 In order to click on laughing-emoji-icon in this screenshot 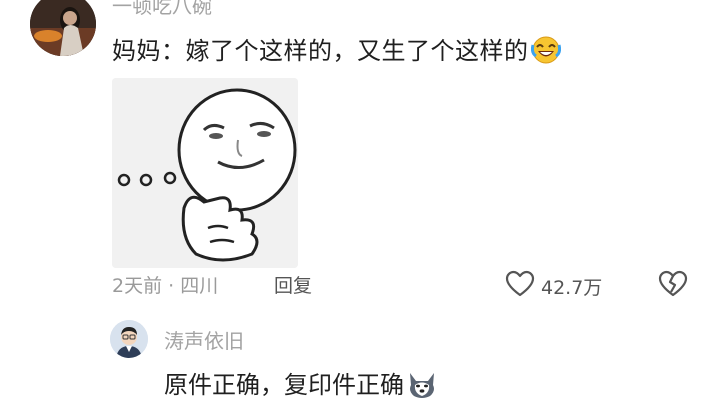, I will do `click(545, 53)`.